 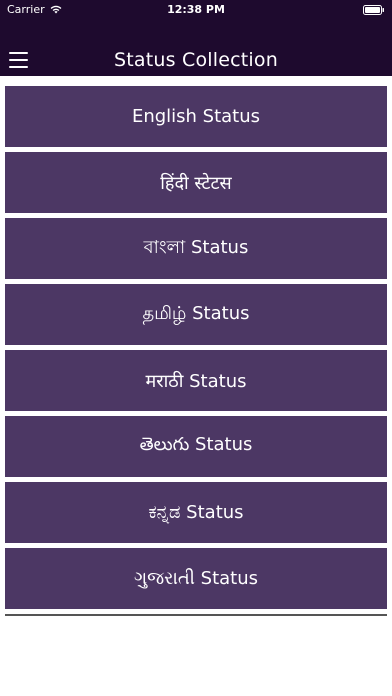 I want to click on kannada-status-button: ಕನ್ನಡ Status, so click(x=196, y=512).